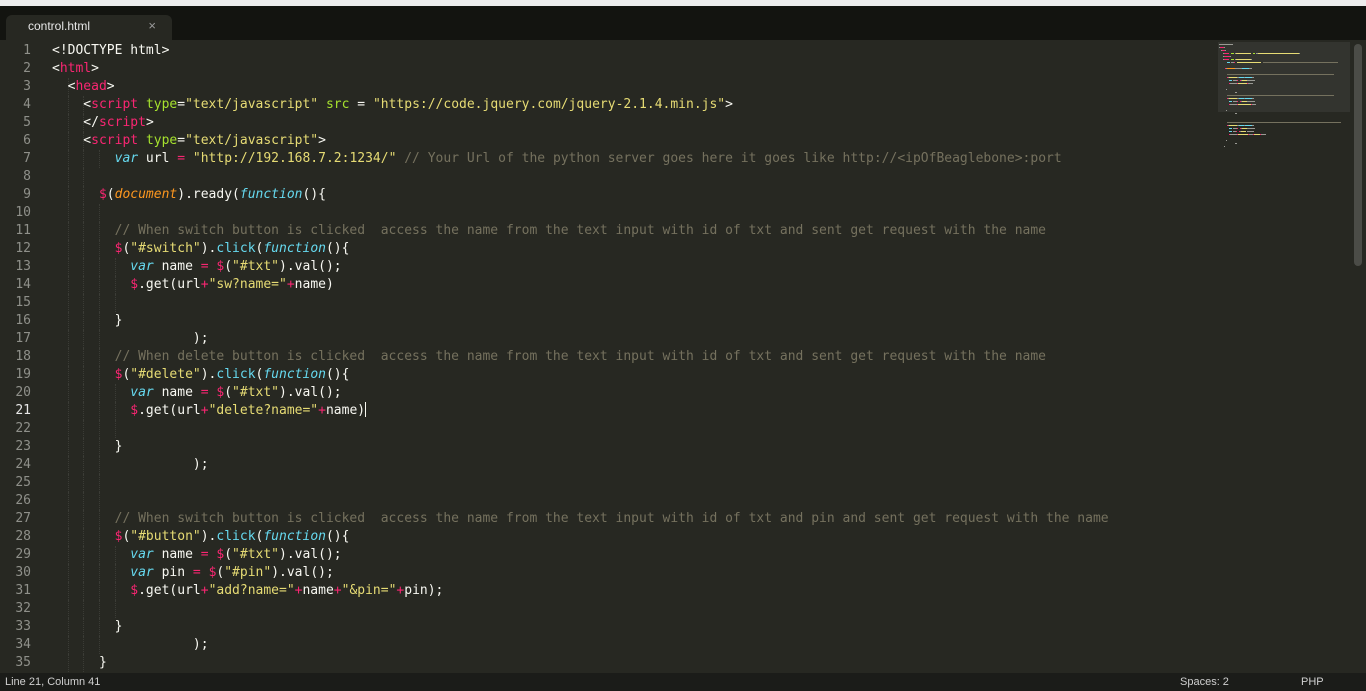 Image resolution: width=1366 pixels, height=691 pixels. What do you see at coordinates (27, 104) in the screenshot?
I see `line-number: 4` at bounding box center [27, 104].